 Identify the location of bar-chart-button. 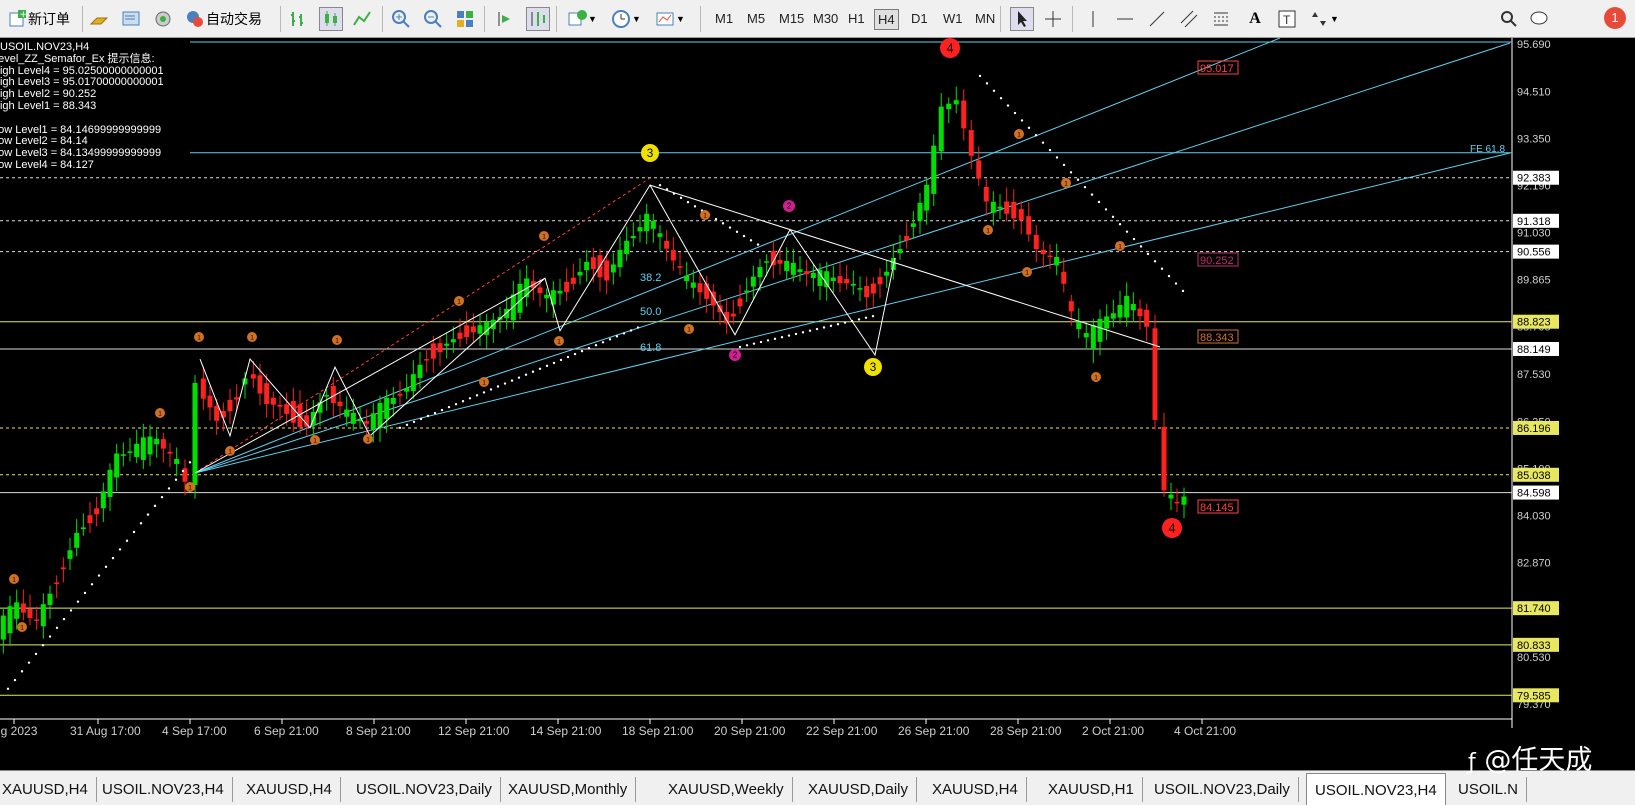
(298, 19).